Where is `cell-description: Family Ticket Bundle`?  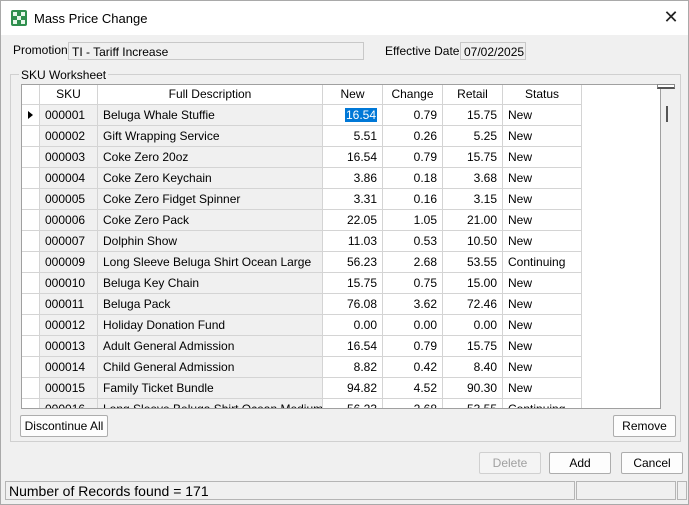 cell-description: Family Ticket Bundle is located at coordinates (210, 388).